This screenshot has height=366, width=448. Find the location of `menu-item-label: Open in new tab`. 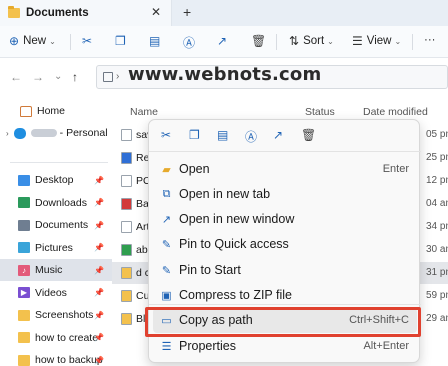

menu-item-label: Open in new tab is located at coordinates (225, 194).